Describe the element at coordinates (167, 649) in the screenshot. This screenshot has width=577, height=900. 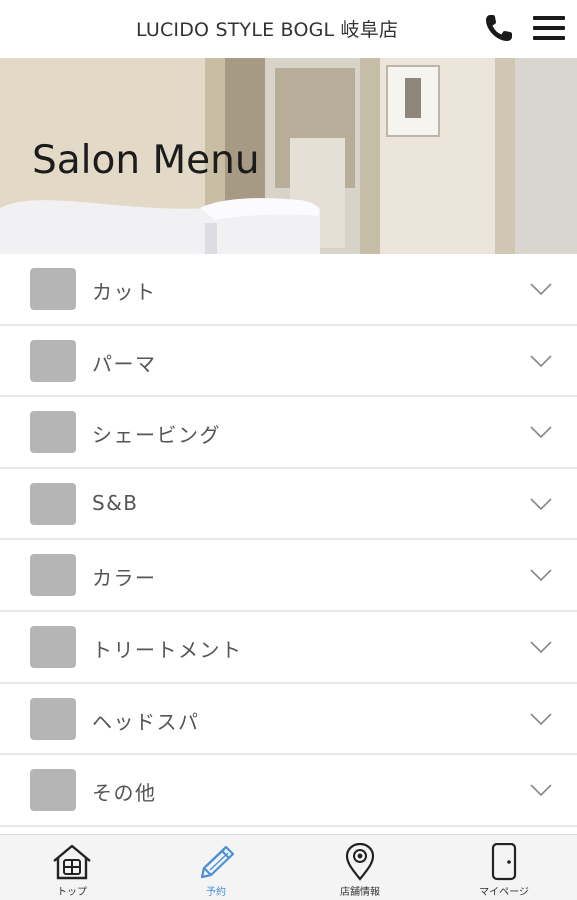
I see `menu-item-label: トリートメント` at that location.